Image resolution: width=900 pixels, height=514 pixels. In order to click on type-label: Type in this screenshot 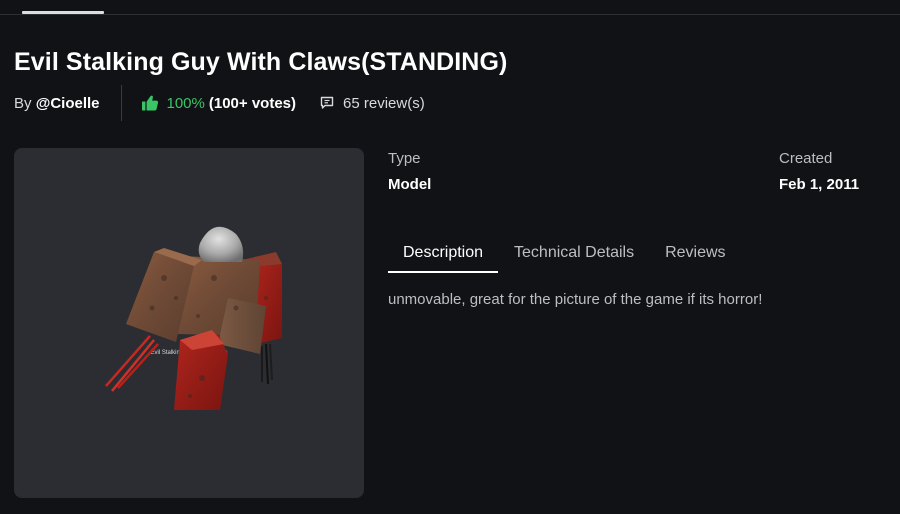, I will do `click(404, 158)`.